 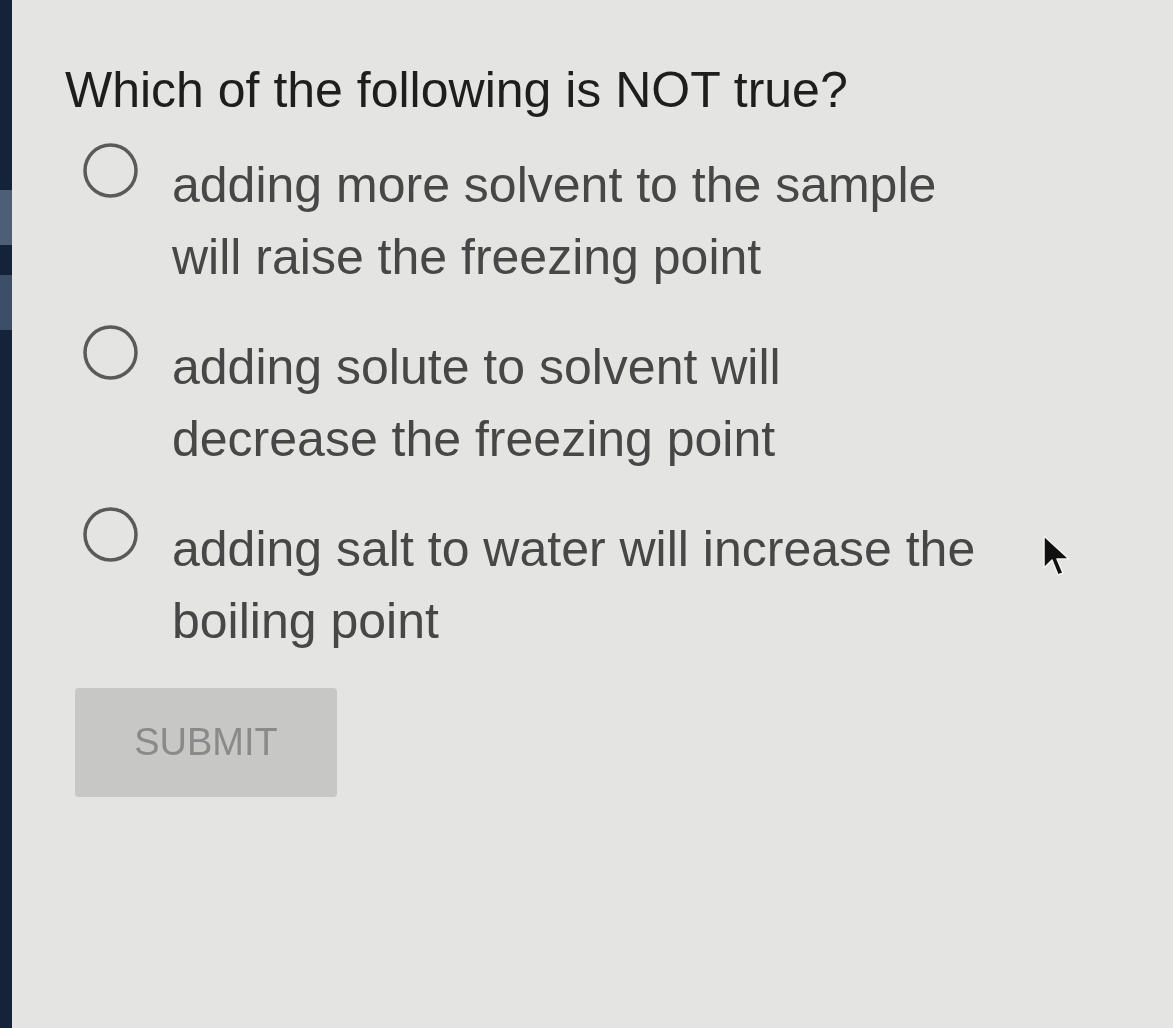 I want to click on question-text: Which of the following is NOT true?, so click(x=457, y=90).